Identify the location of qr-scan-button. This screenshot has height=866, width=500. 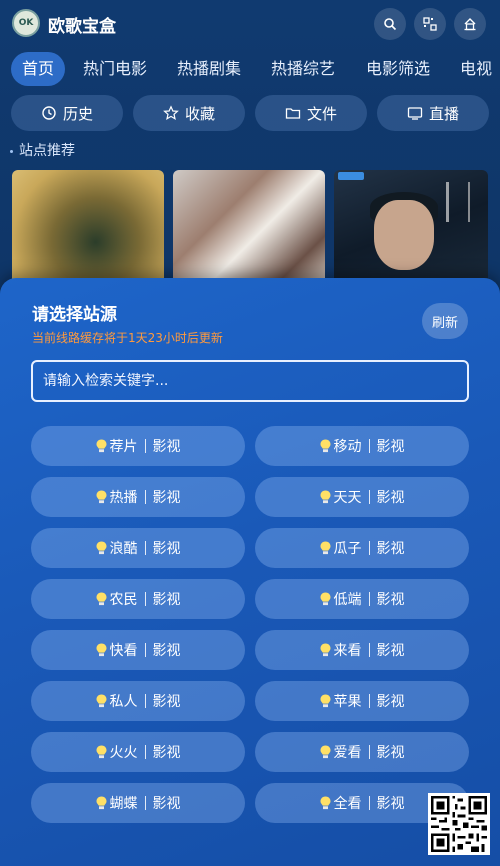
(430, 24).